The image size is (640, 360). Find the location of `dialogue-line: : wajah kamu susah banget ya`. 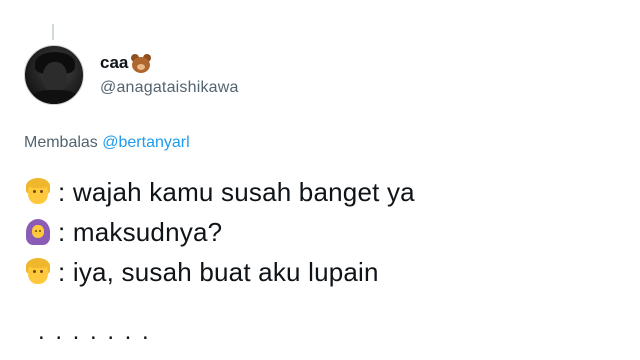

dialogue-line: : wajah kamu susah banget ya is located at coordinates (219, 192).